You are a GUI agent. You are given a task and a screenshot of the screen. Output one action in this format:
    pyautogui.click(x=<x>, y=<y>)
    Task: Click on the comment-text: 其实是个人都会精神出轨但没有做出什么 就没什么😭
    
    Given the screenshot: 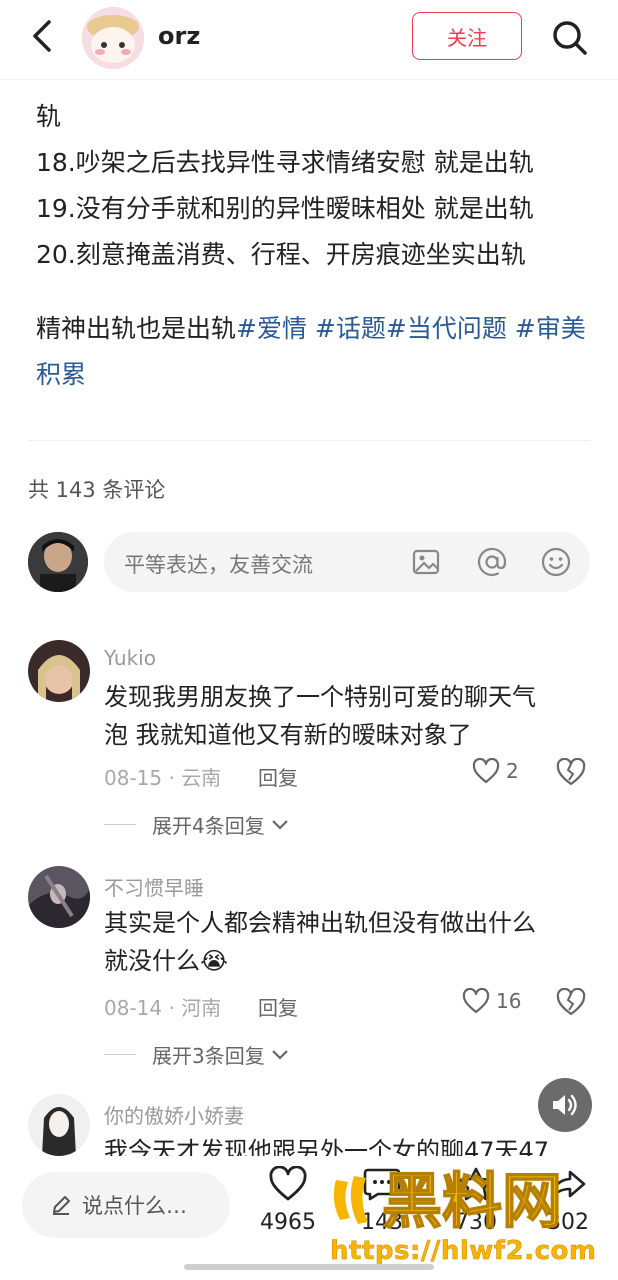 What is the action you would take?
    pyautogui.click(x=344, y=942)
    